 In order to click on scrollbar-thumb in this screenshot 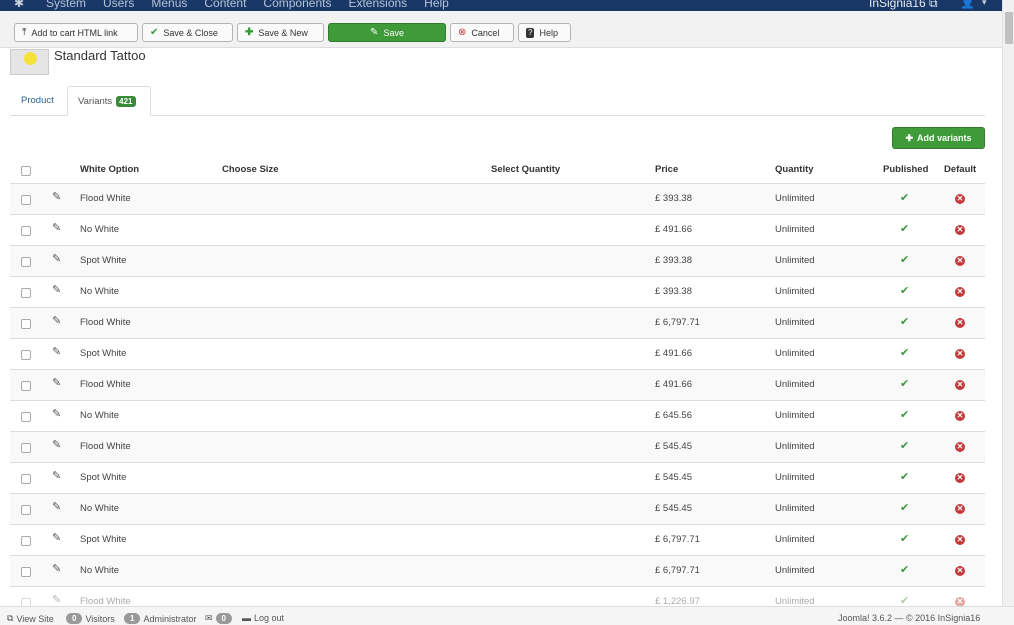, I will do `click(1009, 28)`.